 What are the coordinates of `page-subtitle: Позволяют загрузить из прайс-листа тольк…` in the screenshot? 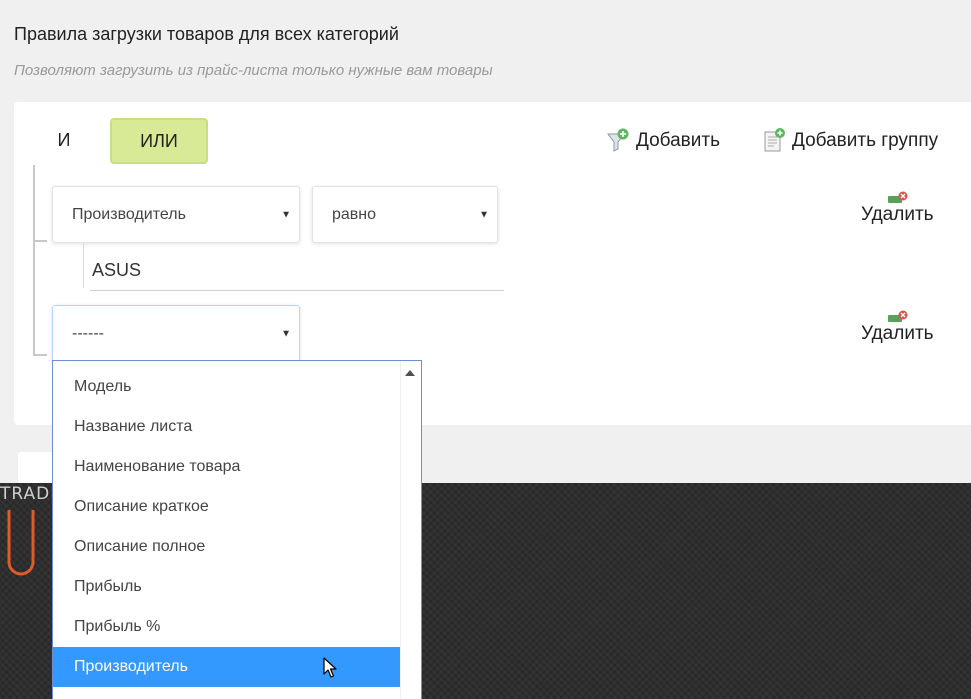 It's located at (253, 70).